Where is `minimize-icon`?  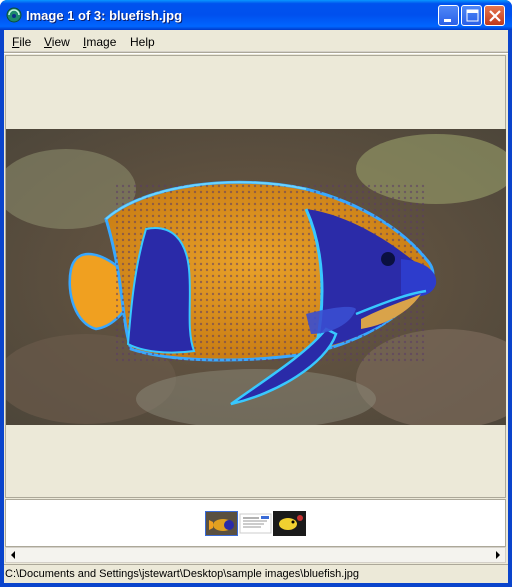 minimize-icon is located at coordinates (447, 20).